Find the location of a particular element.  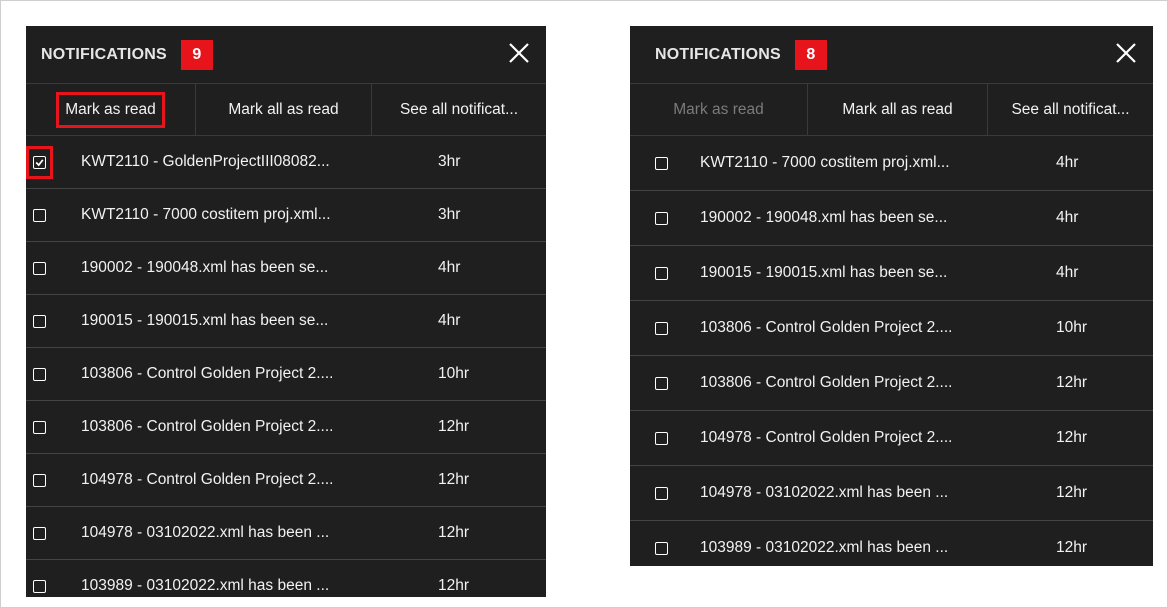

panel-header: NOTIFICATIONS 8 is located at coordinates (891, 55).